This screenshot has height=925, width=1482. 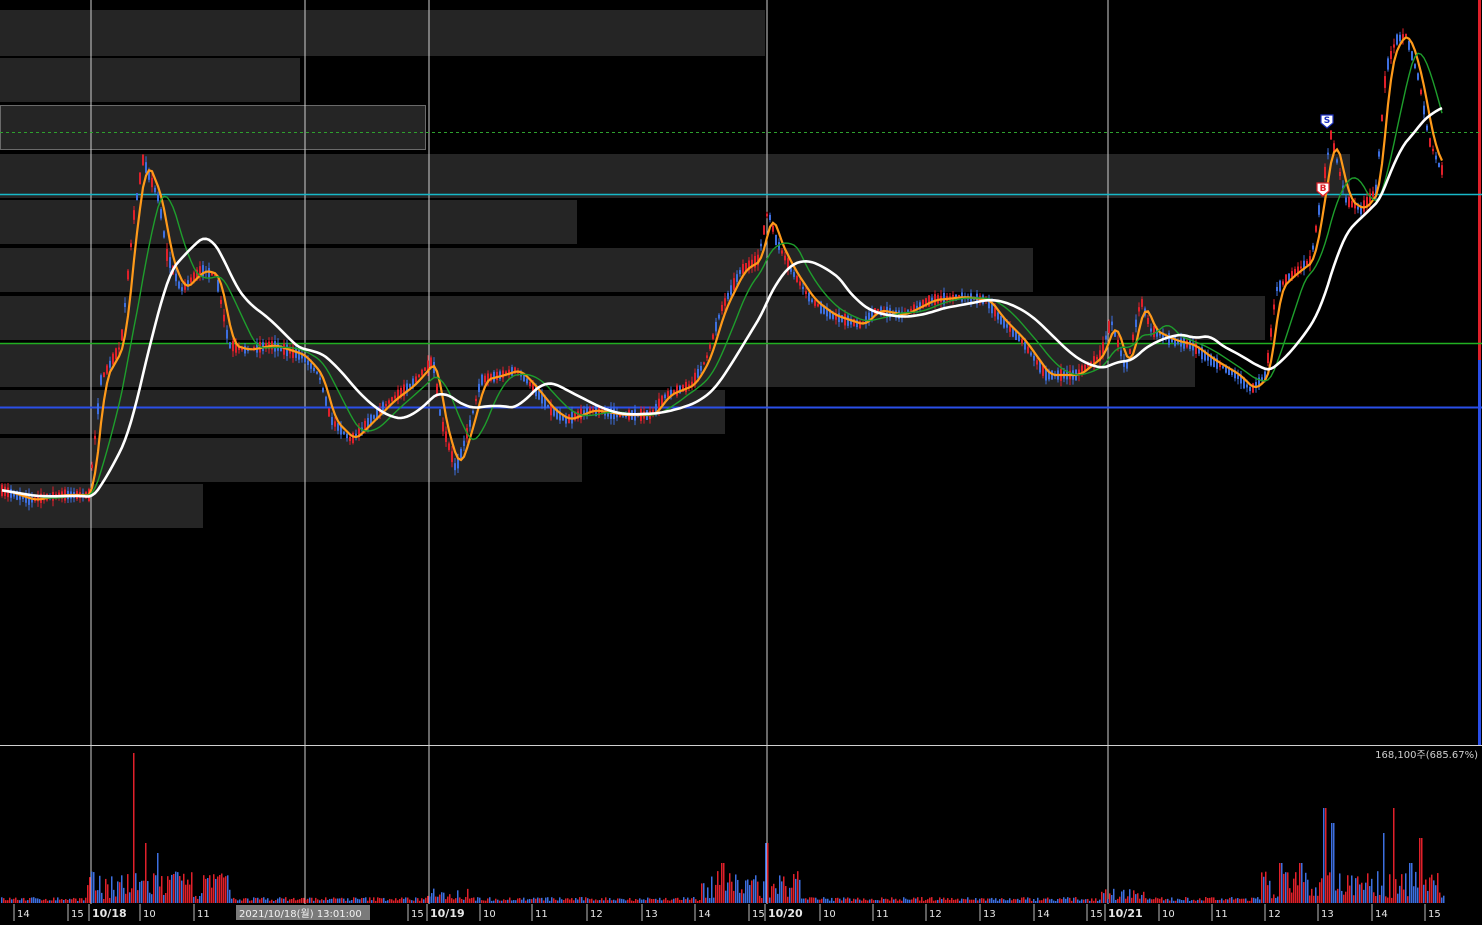 What do you see at coordinates (1168, 914) in the screenshot?
I see `x-axis-tick-label: 10` at bounding box center [1168, 914].